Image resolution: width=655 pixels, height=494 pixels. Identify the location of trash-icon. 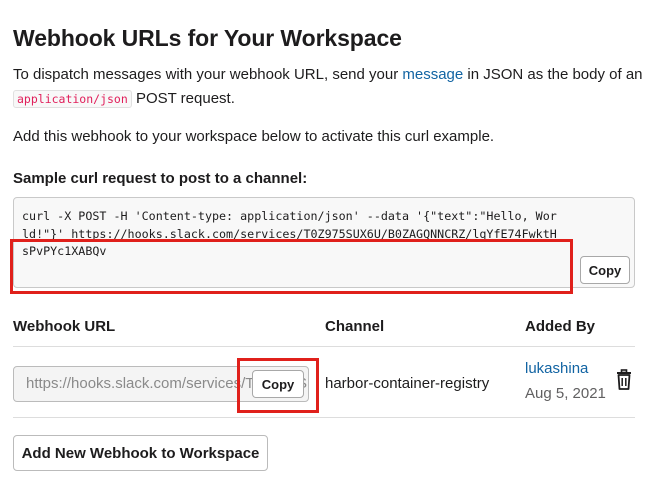
(624, 380).